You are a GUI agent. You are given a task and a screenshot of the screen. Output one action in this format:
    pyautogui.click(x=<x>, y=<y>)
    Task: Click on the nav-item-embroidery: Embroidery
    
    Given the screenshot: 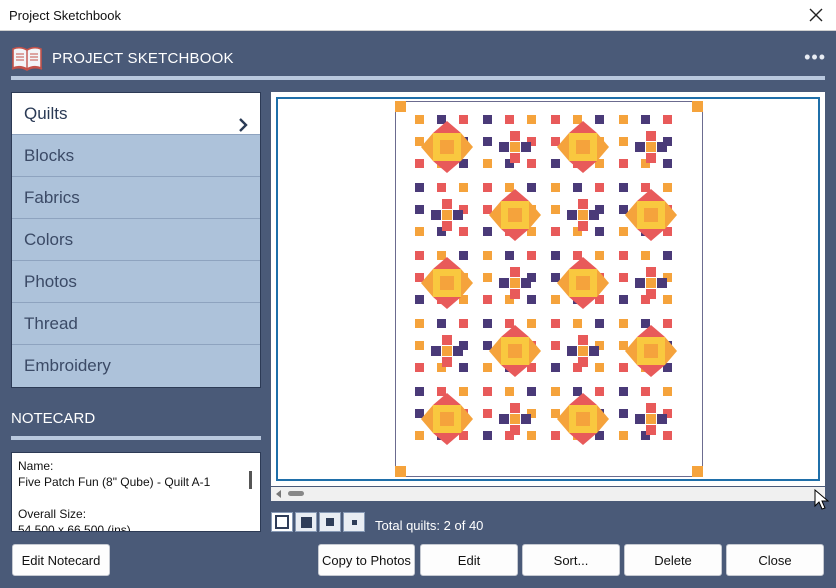 What is the action you would take?
    pyautogui.click(x=136, y=366)
    